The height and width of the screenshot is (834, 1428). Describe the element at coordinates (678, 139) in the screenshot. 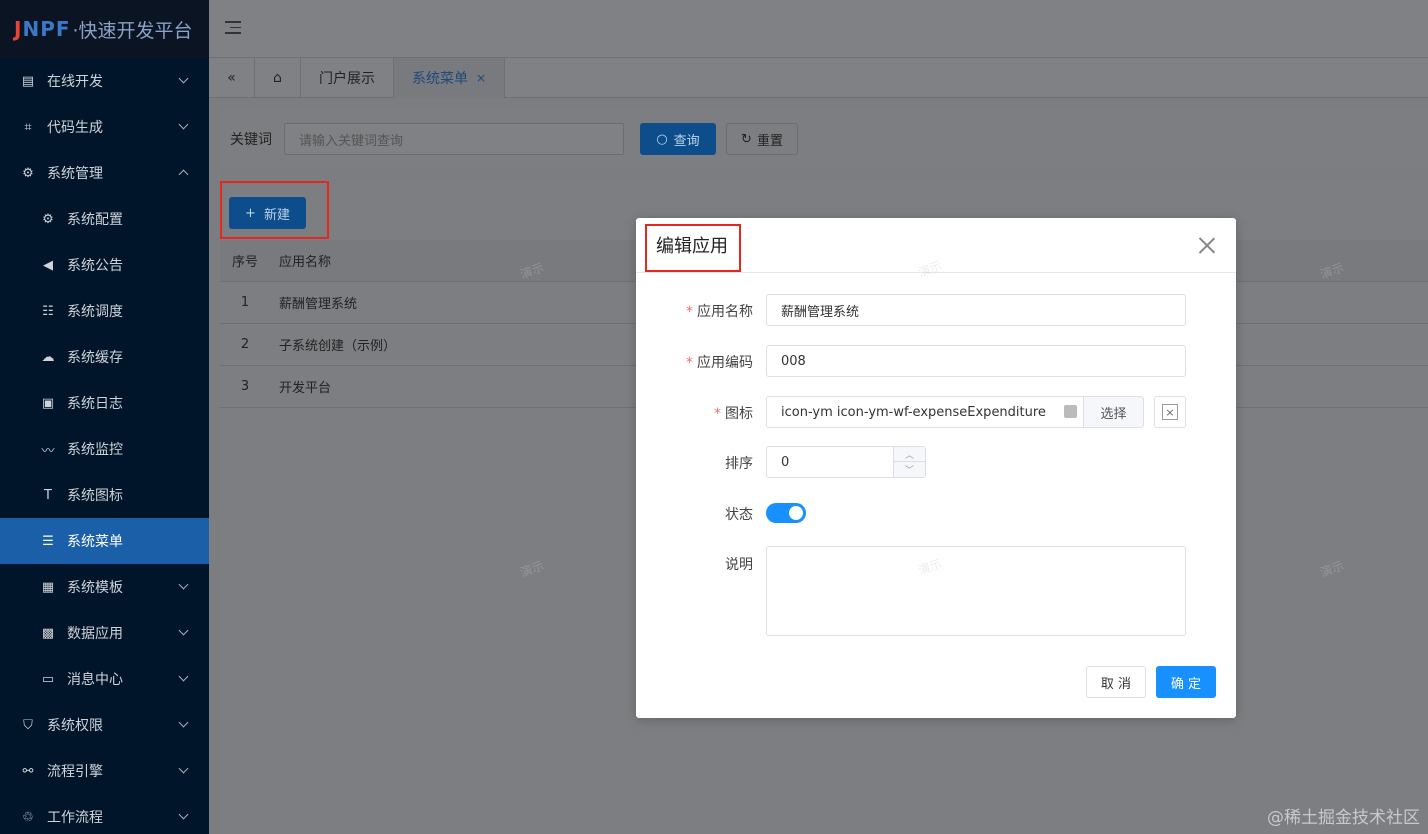

I see `query-button: ○ 查询` at that location.